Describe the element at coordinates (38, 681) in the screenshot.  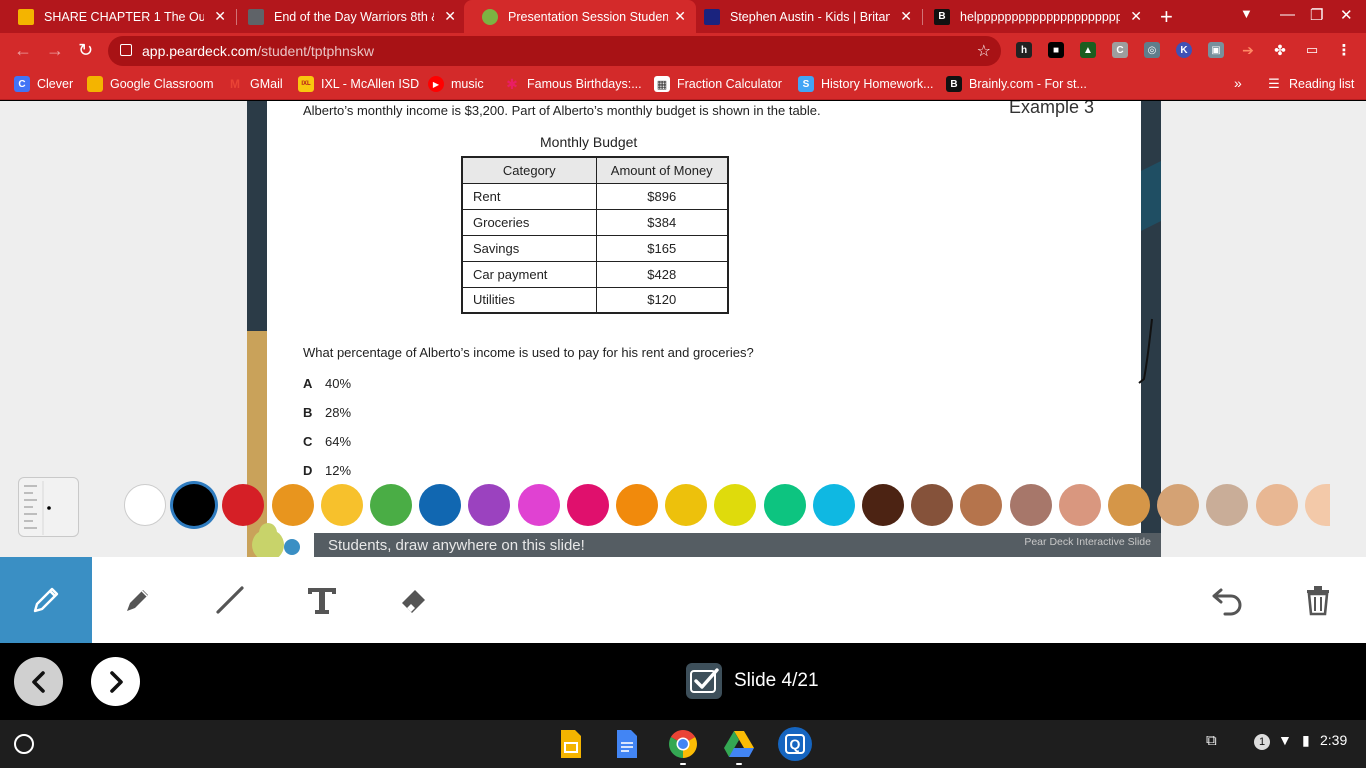
I see `previous-slide-button` at that location.